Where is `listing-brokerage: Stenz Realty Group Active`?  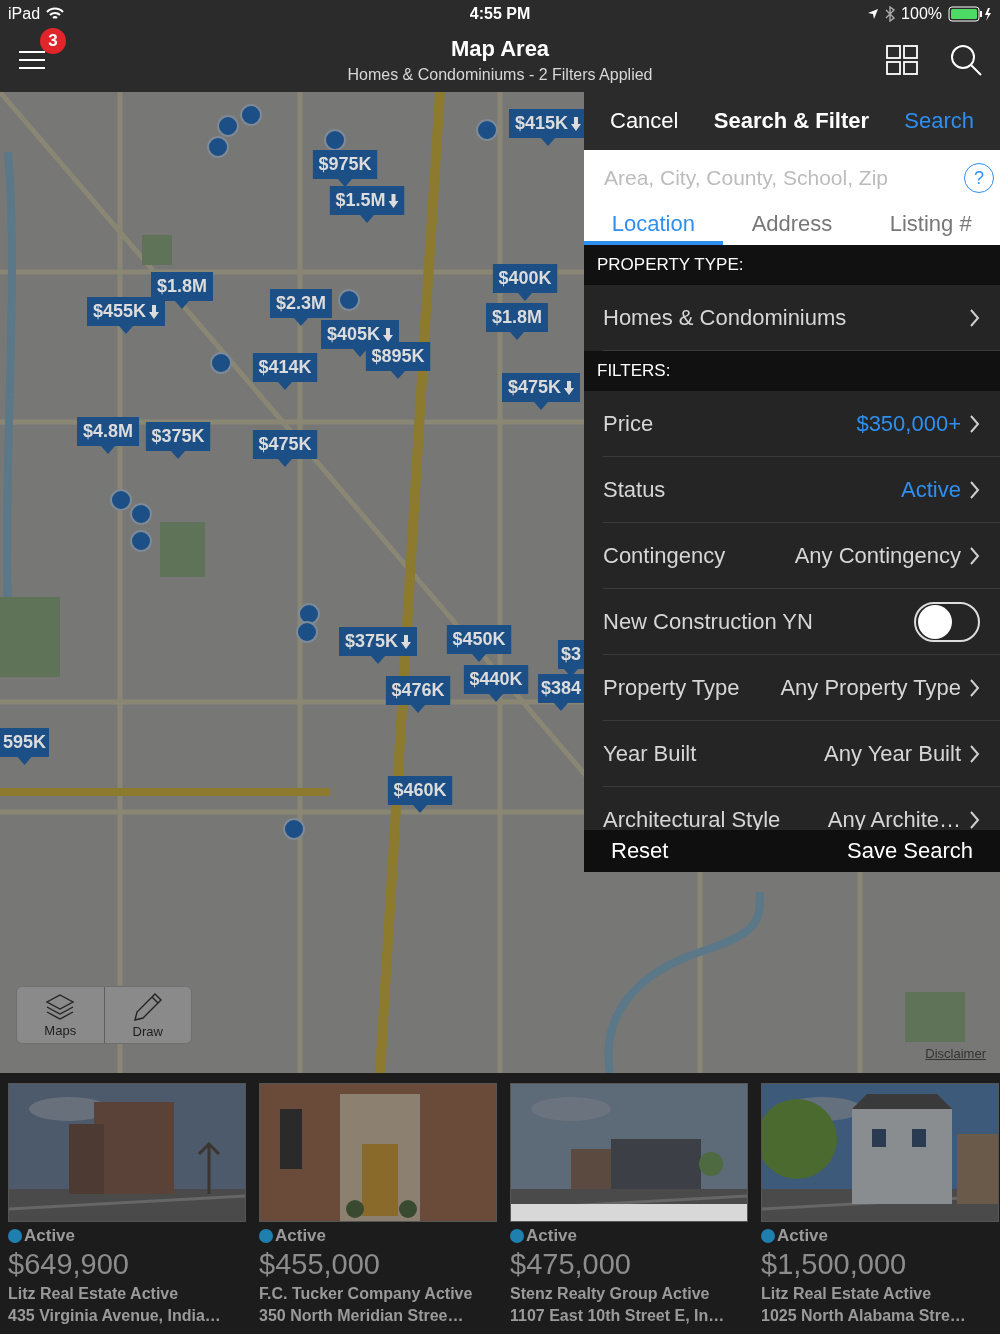 listing-brokerage: Stenz Realty Group Active is located at coordinates (610, 1294).